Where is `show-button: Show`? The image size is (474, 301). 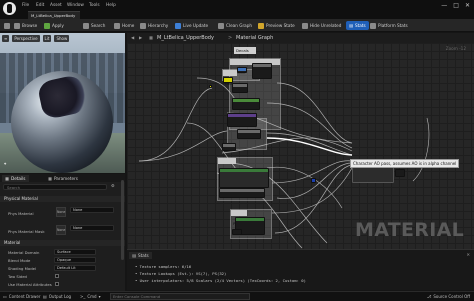 show-button: Show is located at coordinates (62, 38).